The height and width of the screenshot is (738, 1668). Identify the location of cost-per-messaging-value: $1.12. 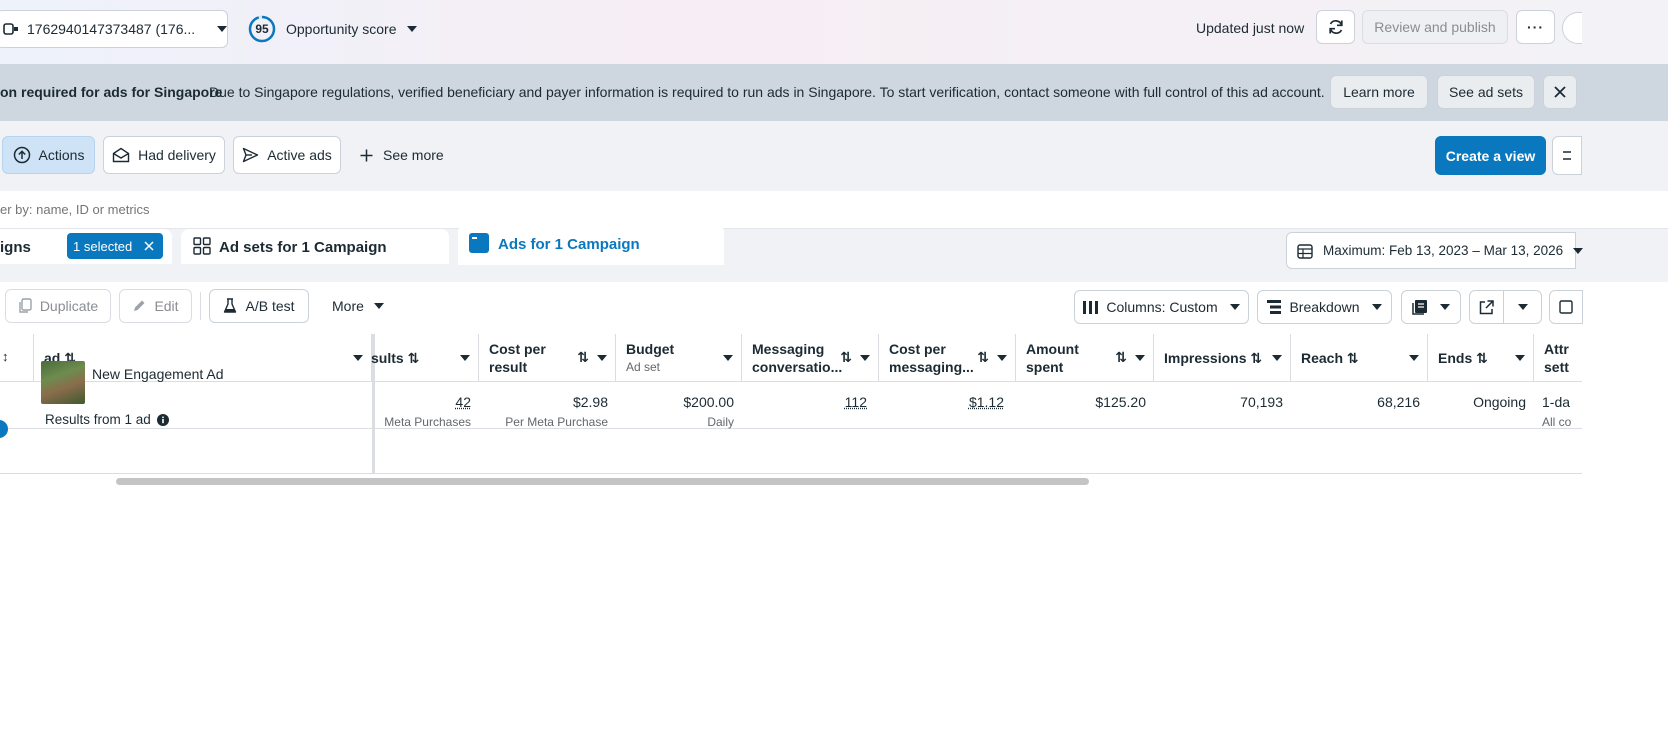
(986, 402).